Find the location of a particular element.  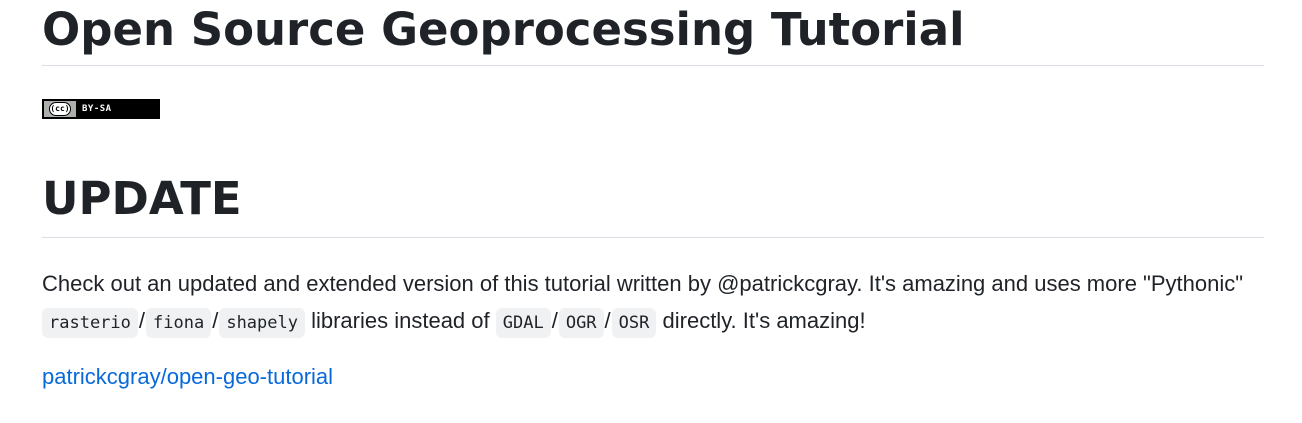

cc-by-sa-license-badge: (cc) BY-SA is located at coordinates (101, 109).